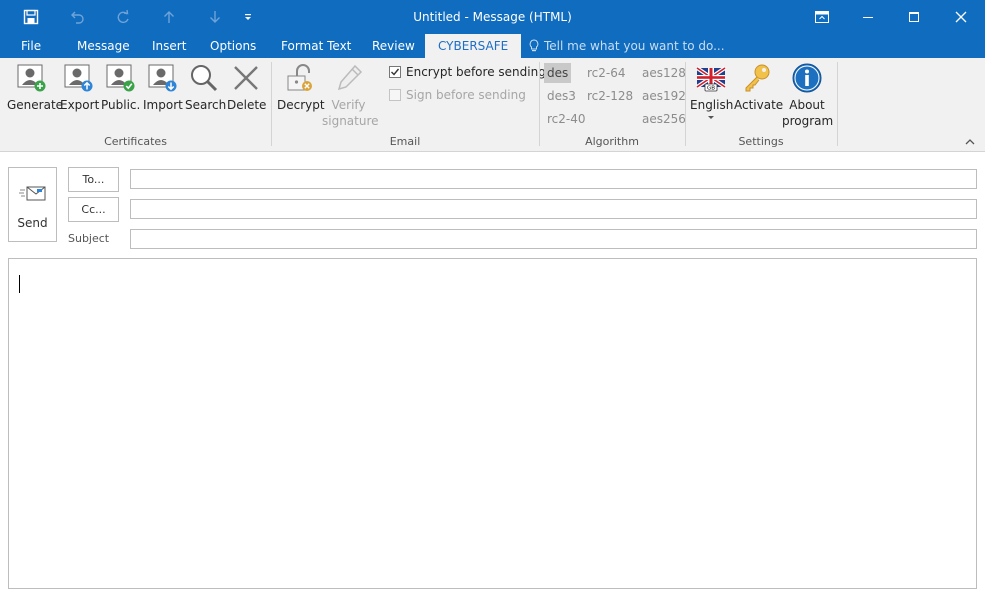 Image resolution: width=985 pixels, height=598 pixels. Describe the element at coordinates (712, 105) in the screenshot. I see `language-label: English` at that location.